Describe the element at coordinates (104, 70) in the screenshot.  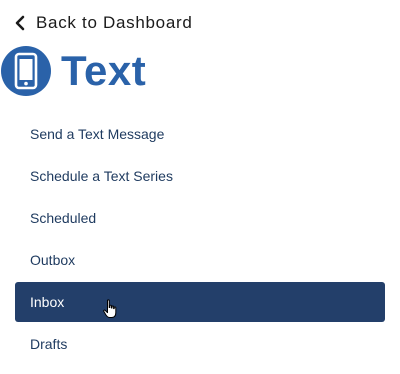
I see `page-title: Text` at that location.